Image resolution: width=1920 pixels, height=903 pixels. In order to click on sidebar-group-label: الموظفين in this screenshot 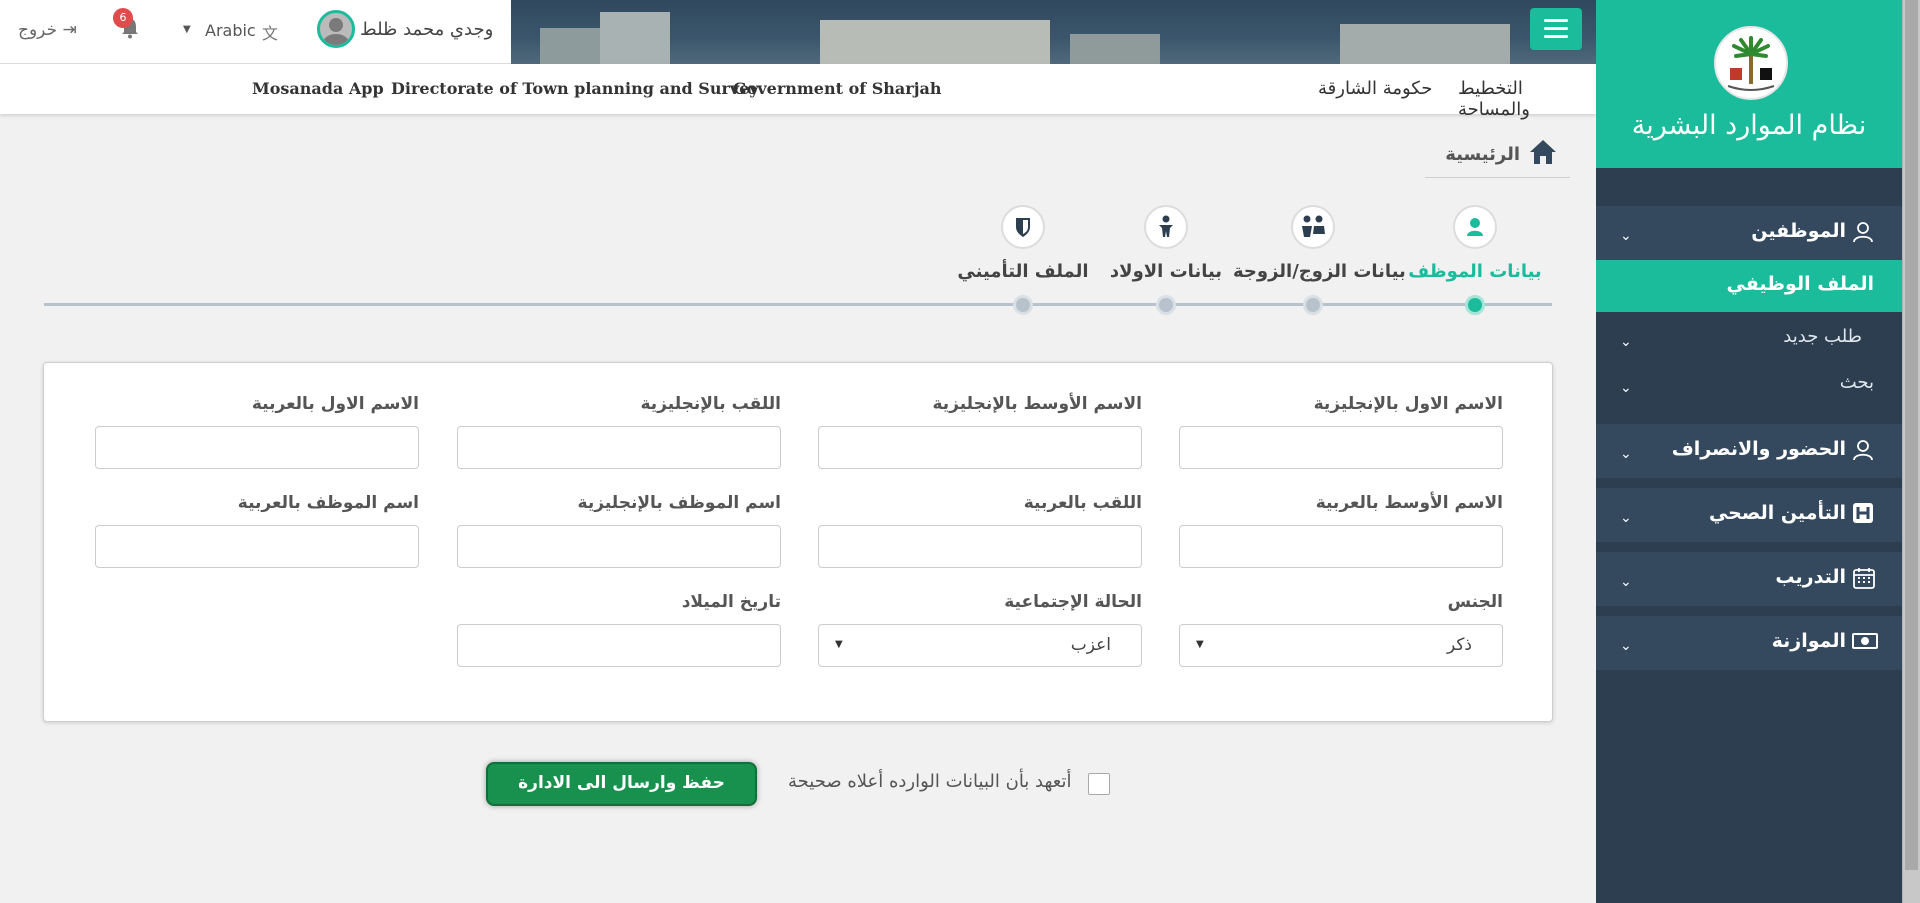, I will do `click(1798, 231)`.